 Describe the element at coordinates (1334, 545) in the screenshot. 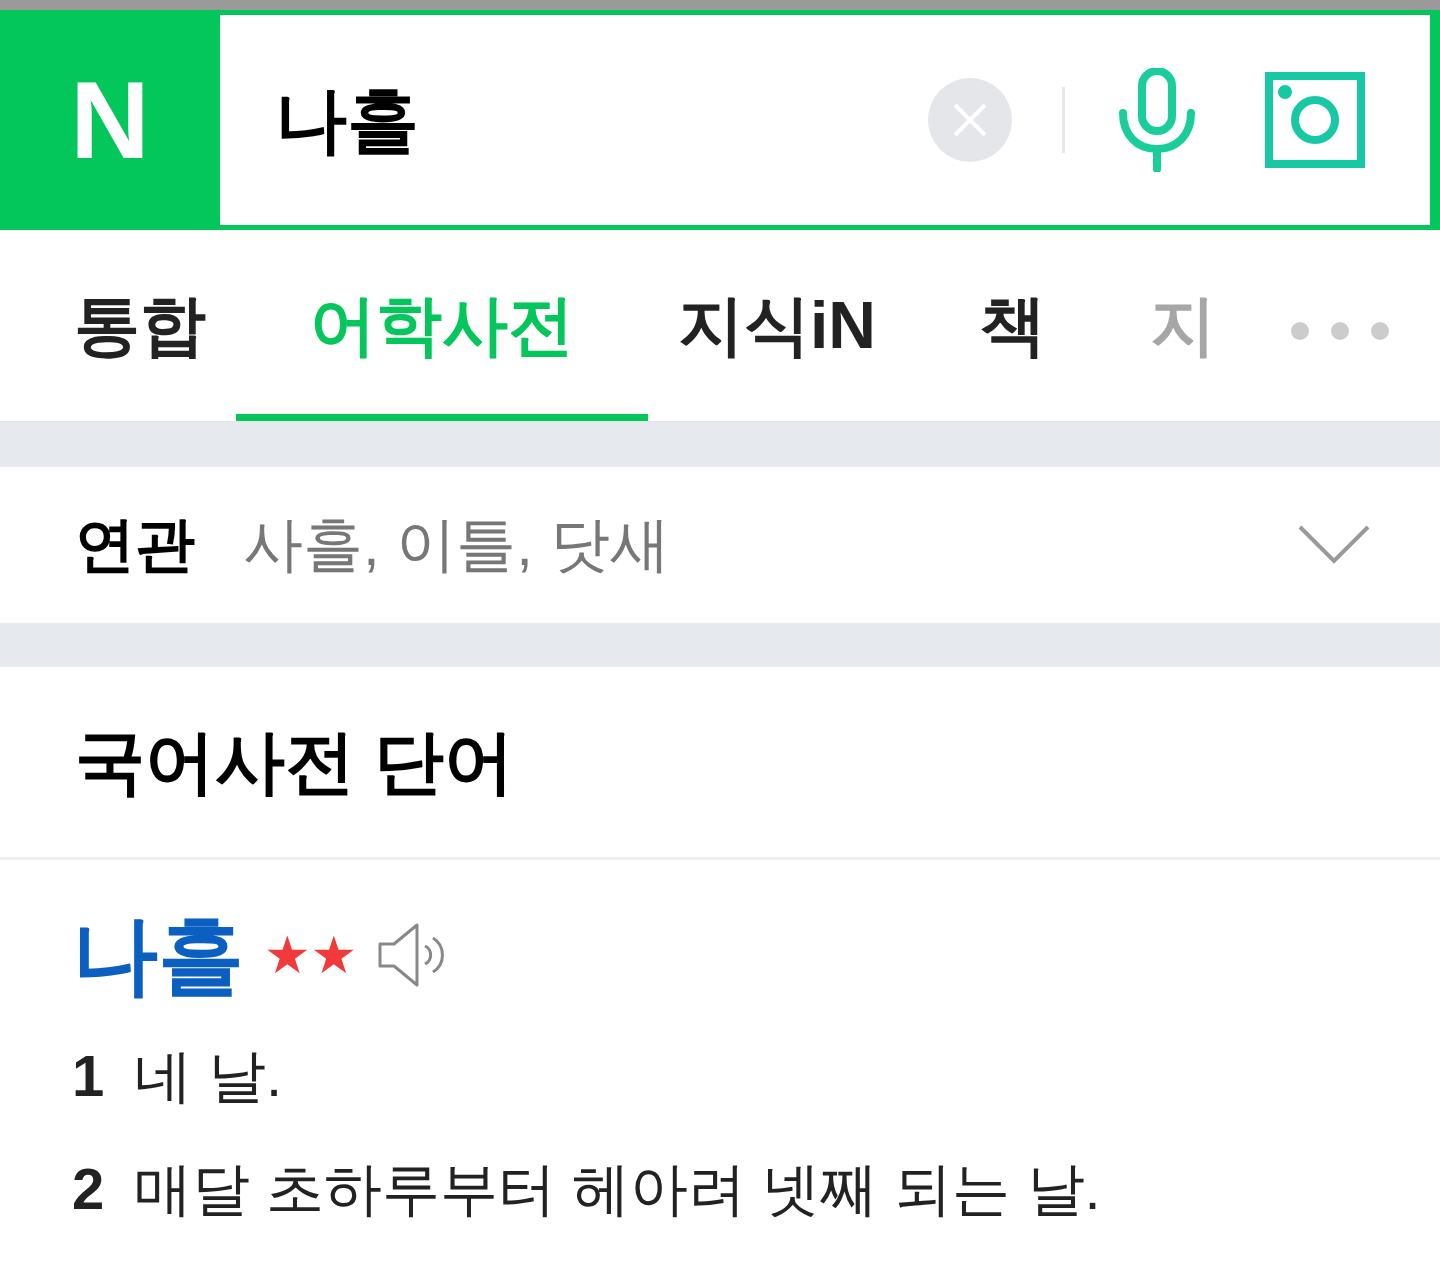

I see `chevron-down-icon` at that location.